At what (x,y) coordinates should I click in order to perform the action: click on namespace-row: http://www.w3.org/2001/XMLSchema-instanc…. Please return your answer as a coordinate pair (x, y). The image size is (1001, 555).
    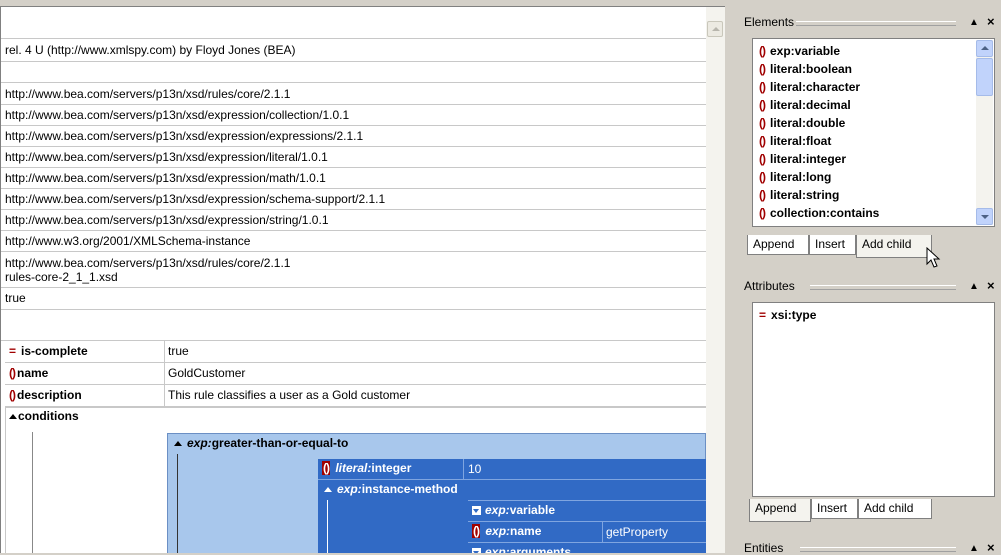
    Looking at the image, I should click on (353, 241).